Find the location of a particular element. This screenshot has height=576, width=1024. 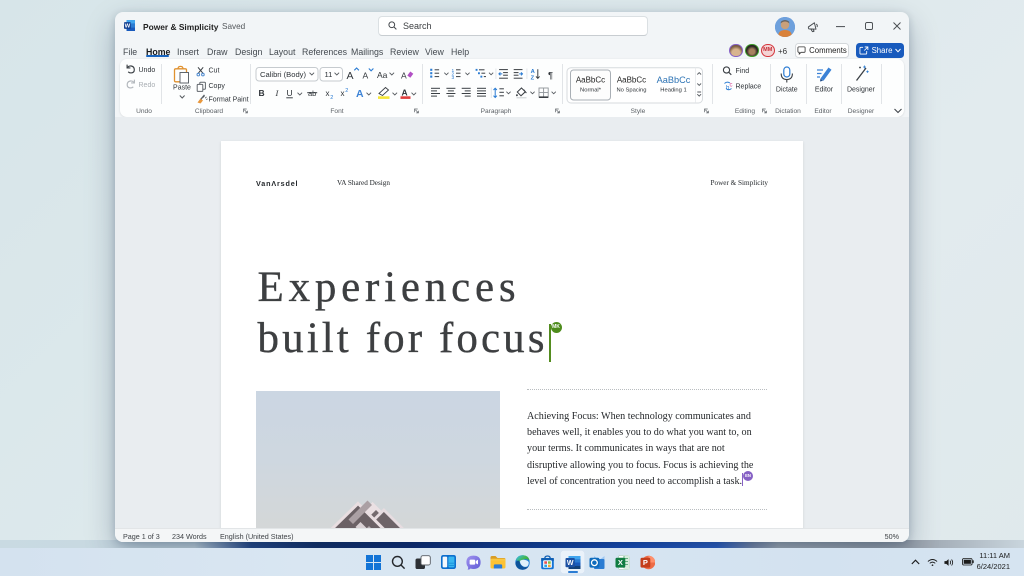

svg-text: B is located at coordinates (262, 93).